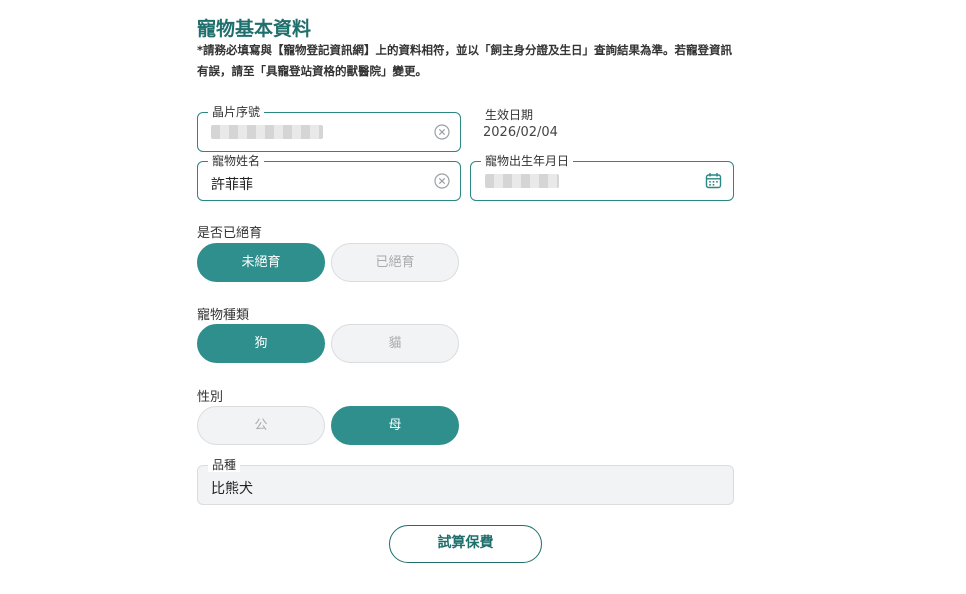 This screenshot has width=966, height=594. Describe the element at coordinates (232, 184) in the screenshot. I see `pet-name-value: 許菲菲` at that location.